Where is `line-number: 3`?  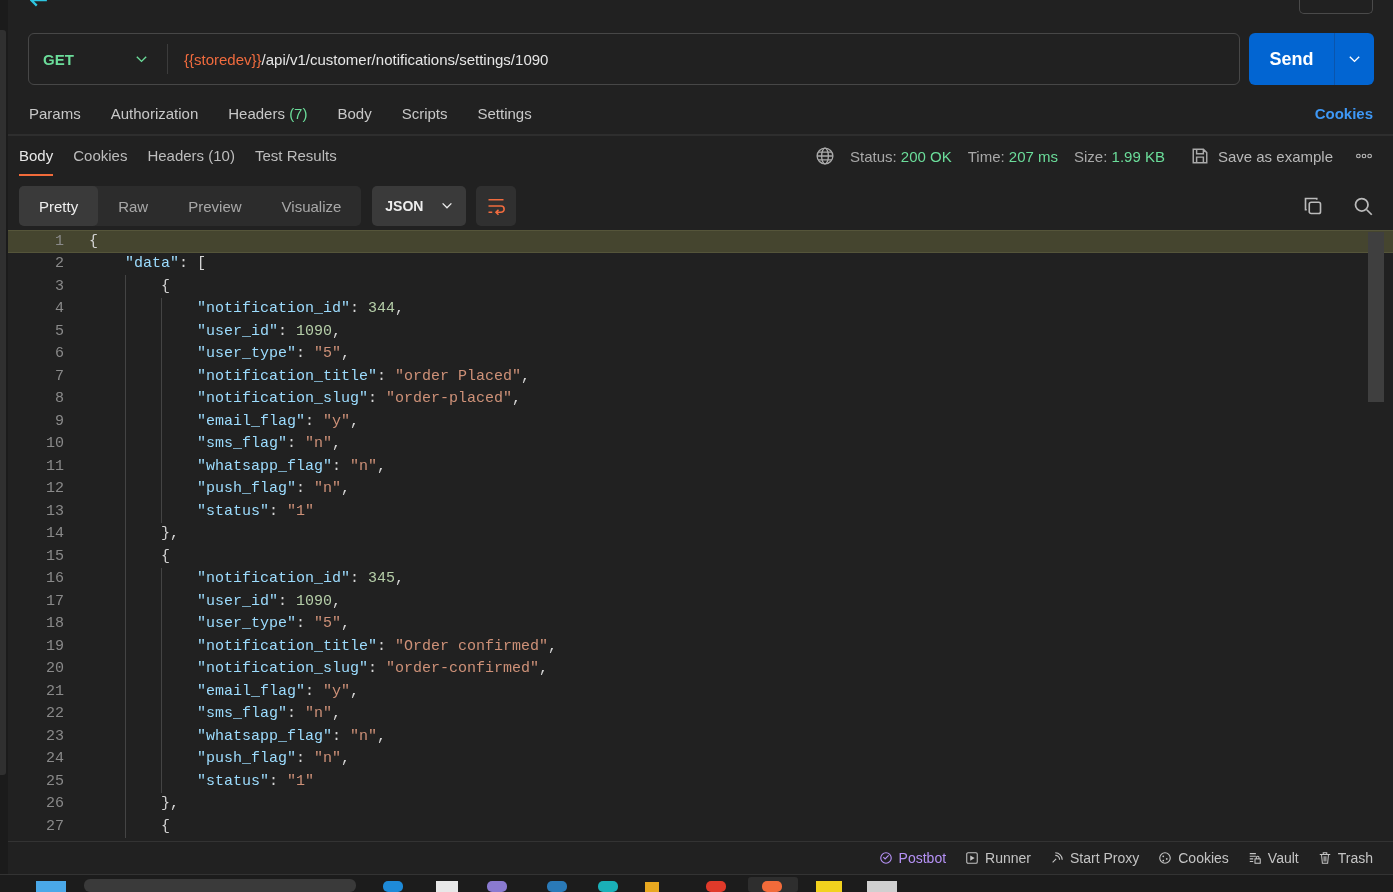
line-number: 3 is located at coordinates (59, 286).